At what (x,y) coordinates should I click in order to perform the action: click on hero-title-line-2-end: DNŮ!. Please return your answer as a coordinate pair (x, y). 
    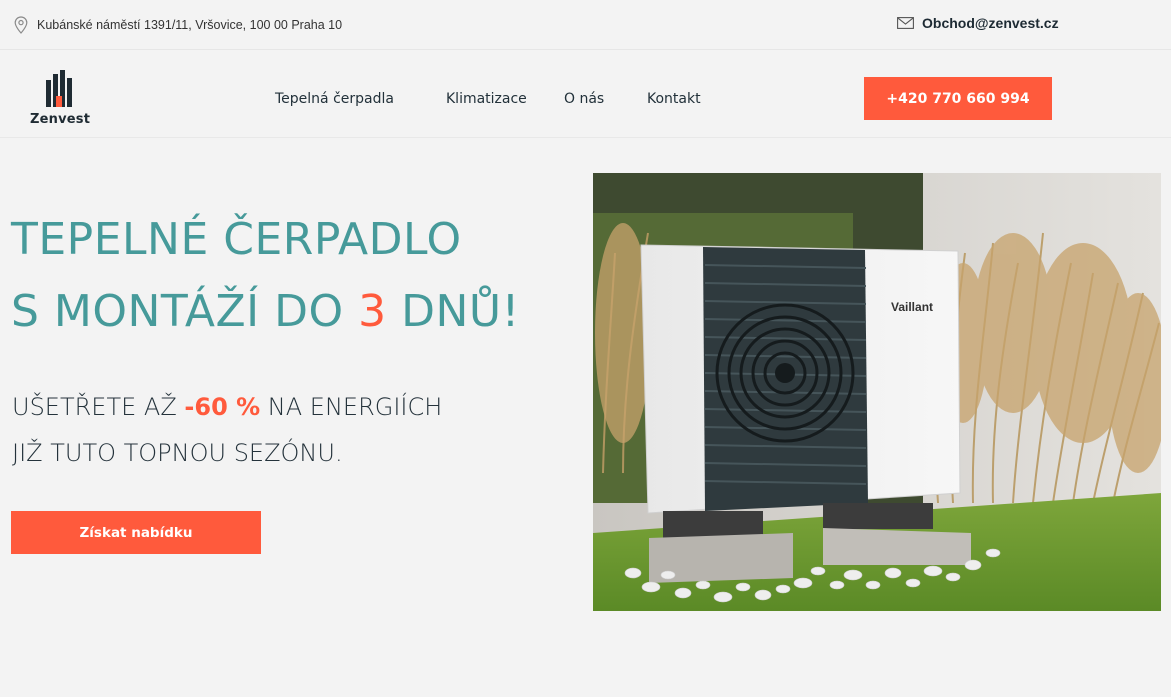
    Looking at the image, I should click on (453, 311).